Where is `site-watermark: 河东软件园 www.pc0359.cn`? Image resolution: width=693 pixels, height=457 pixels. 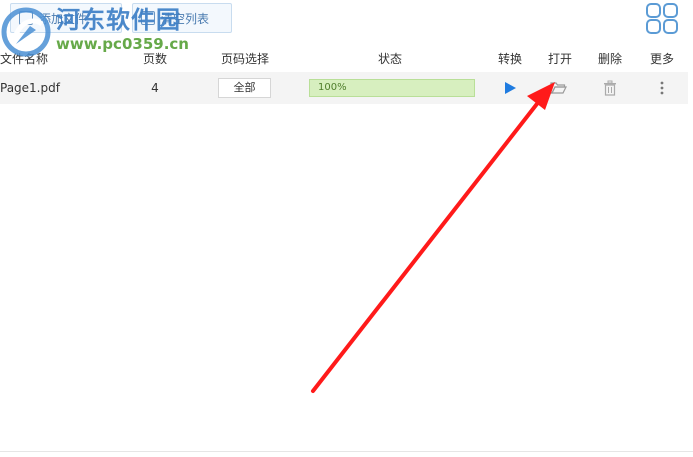 site-watermark: 河东软件园 www.pc0359.cn is located at coordinates (94, 32).